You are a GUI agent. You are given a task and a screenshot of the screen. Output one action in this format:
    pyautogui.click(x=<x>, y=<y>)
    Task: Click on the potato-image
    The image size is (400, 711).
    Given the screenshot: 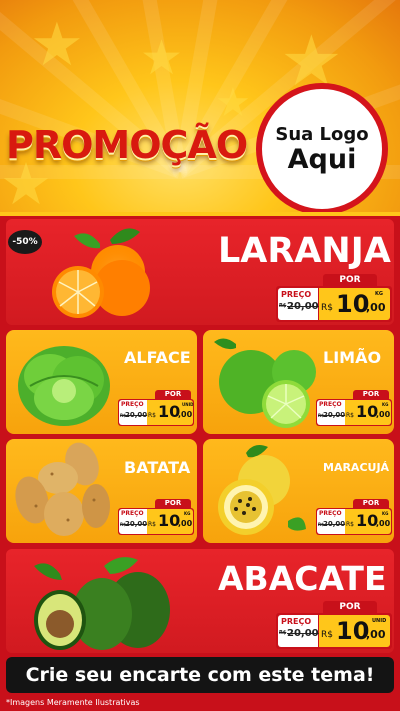 What is the action you would take?
    pyautogui.click(x=62, y=489)
    